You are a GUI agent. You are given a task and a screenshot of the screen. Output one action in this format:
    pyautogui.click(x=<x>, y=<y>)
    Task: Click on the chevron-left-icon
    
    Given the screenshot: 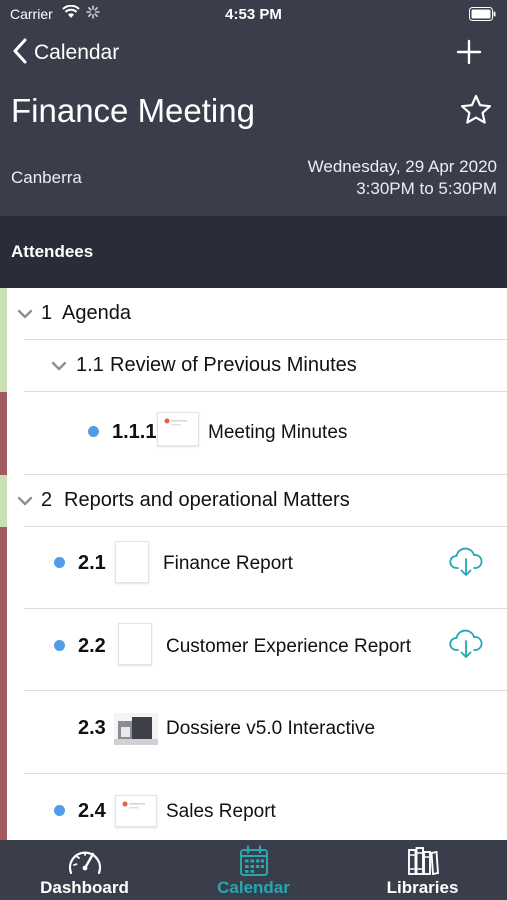 What is the action you would take?
    pyautogui.click(x=20, y=53)
    